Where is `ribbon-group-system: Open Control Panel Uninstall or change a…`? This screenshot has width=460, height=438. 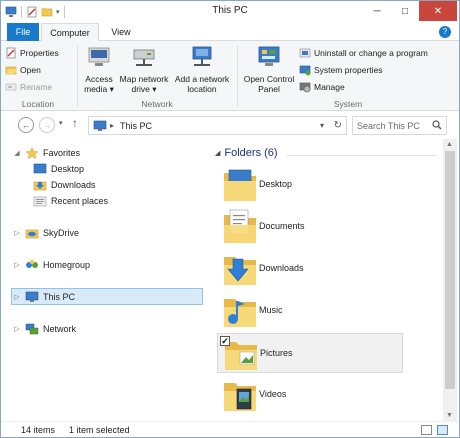 ribbon-group-system: Open Control Panel Uninstall or change a… is located at coordinates (348, 76).